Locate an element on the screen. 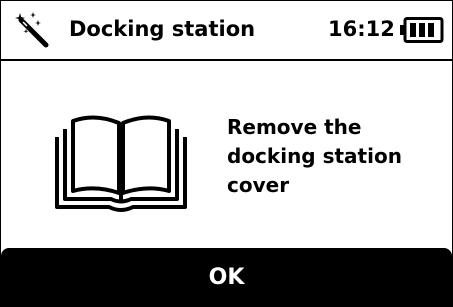 This screenshot has width=453, height=307. clock-time: 16:12 is located at coordinates (361, 29).